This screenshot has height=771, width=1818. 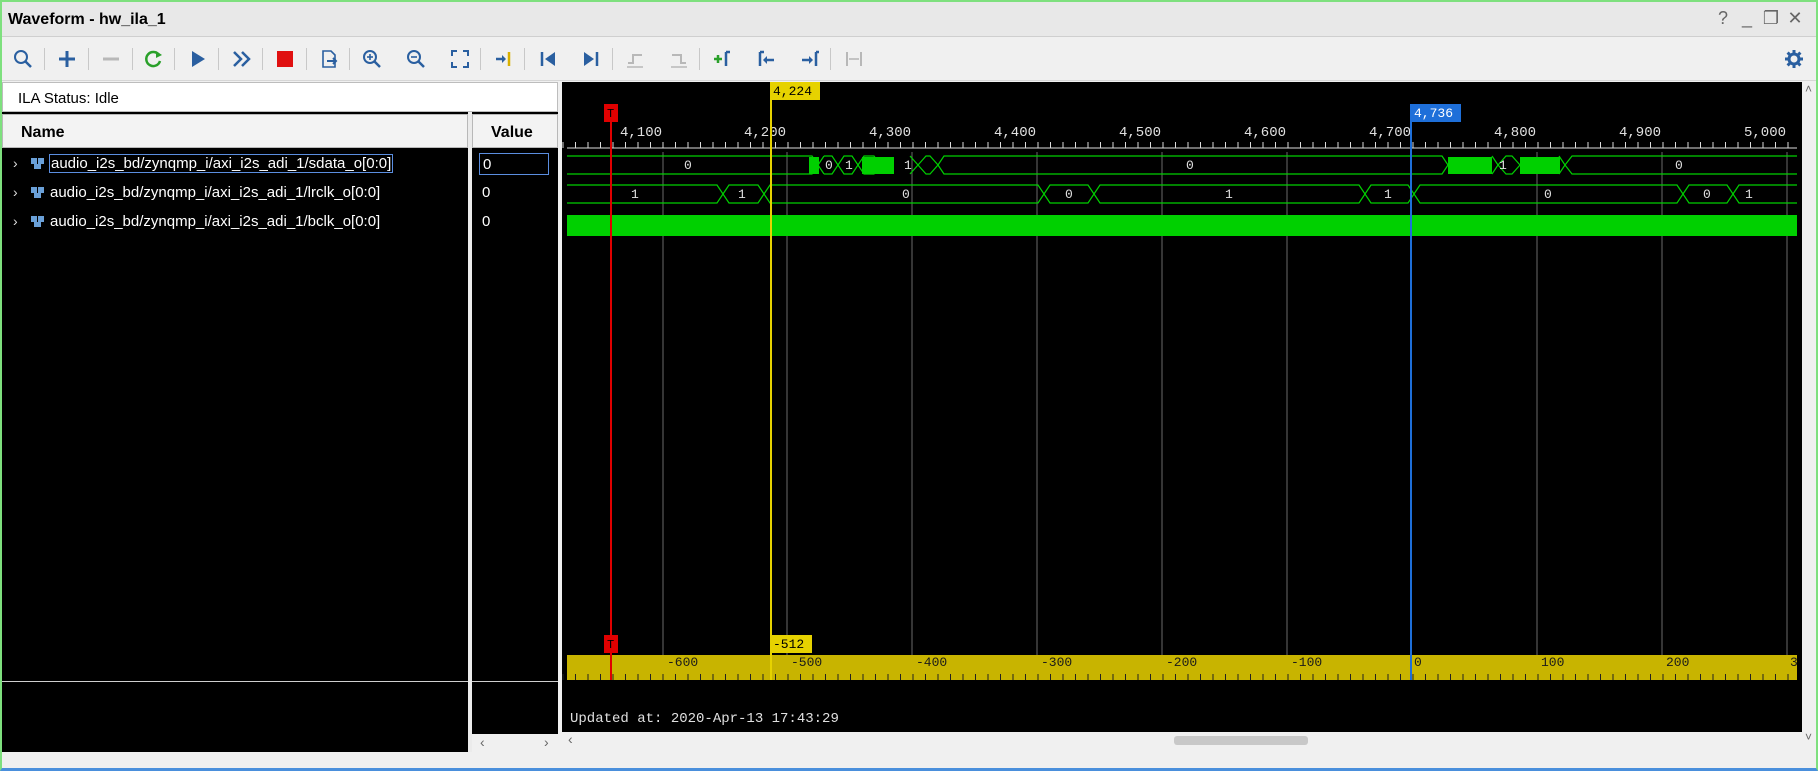 What do you see at coordinates (591, 59) in the screenshot?
I see `go-end-icon` at bounding box center [591, 59].